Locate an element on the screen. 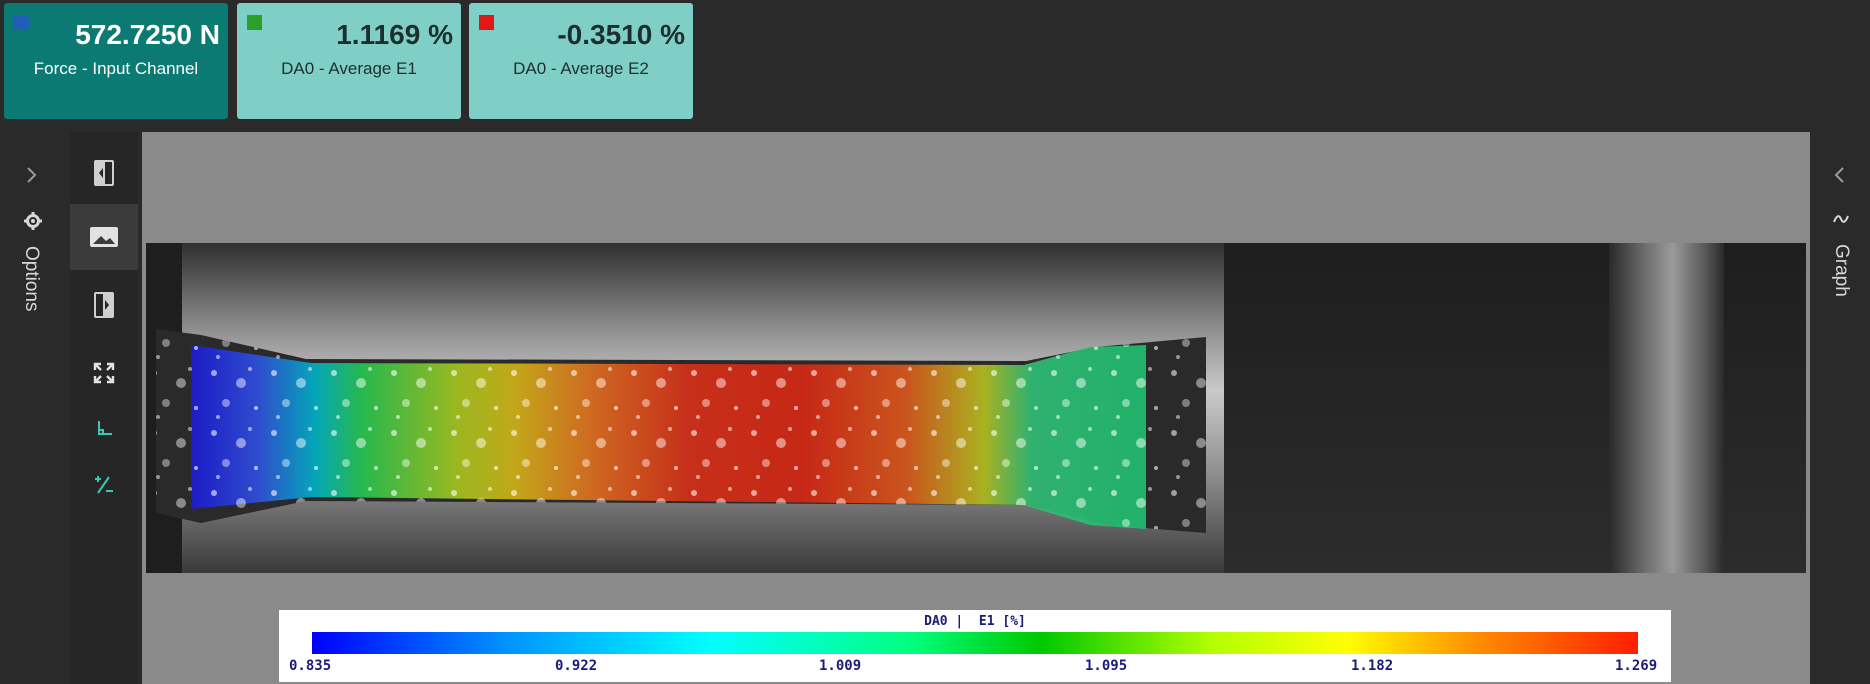 This screenshot has width=1870, height=684. gear-icon is located at coordinates (33, 223).